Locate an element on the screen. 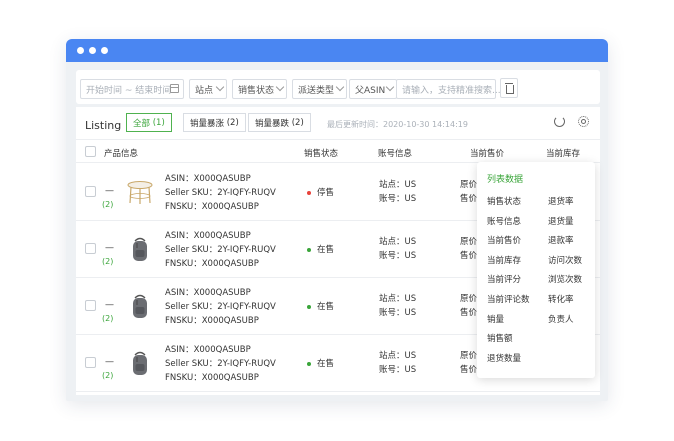  listing-title: Listing is located at coordinates (103, 125).